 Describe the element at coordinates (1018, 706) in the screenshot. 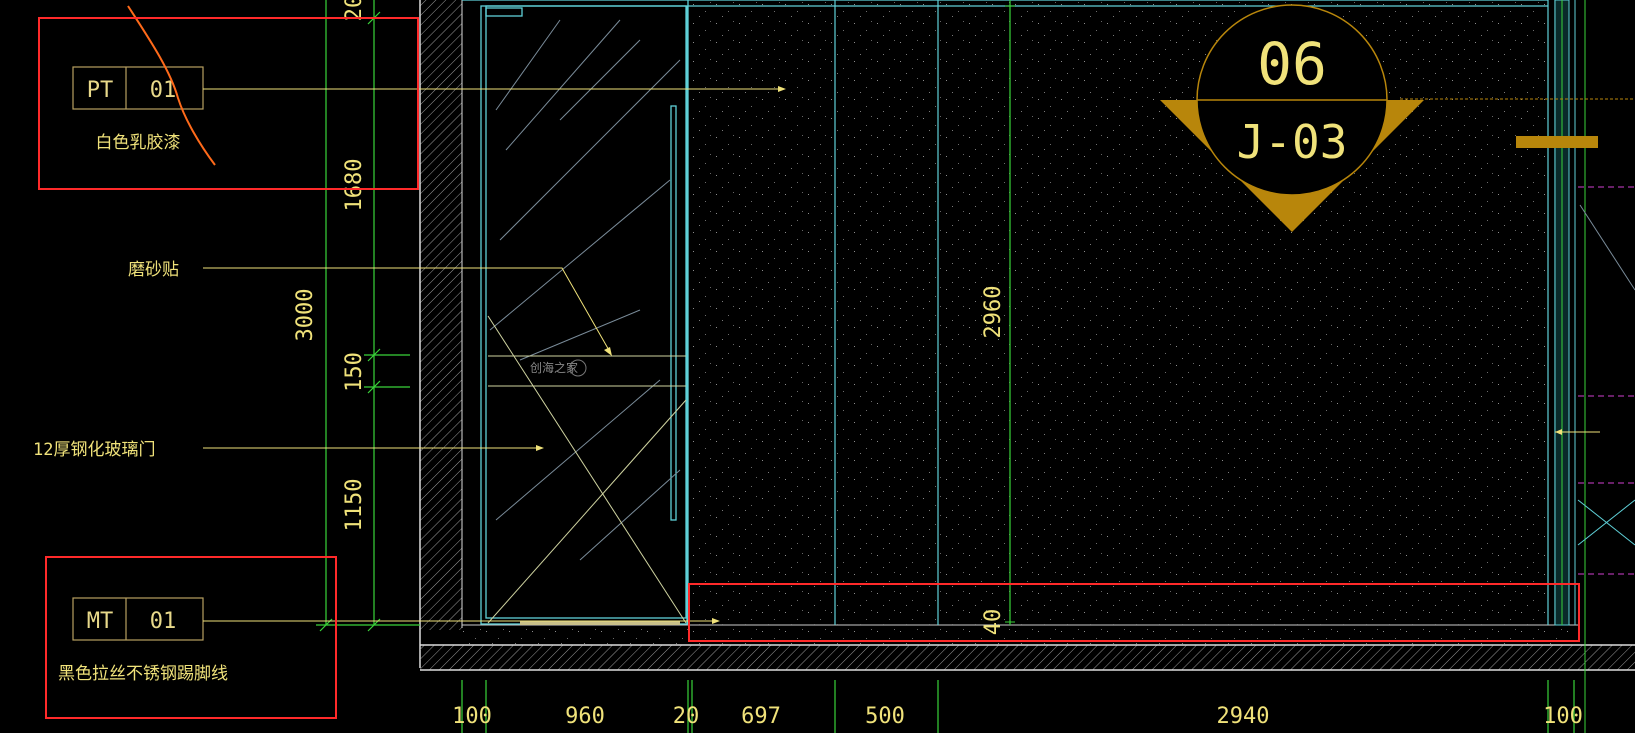

I see `horizontal-dimension-chain` at that location.